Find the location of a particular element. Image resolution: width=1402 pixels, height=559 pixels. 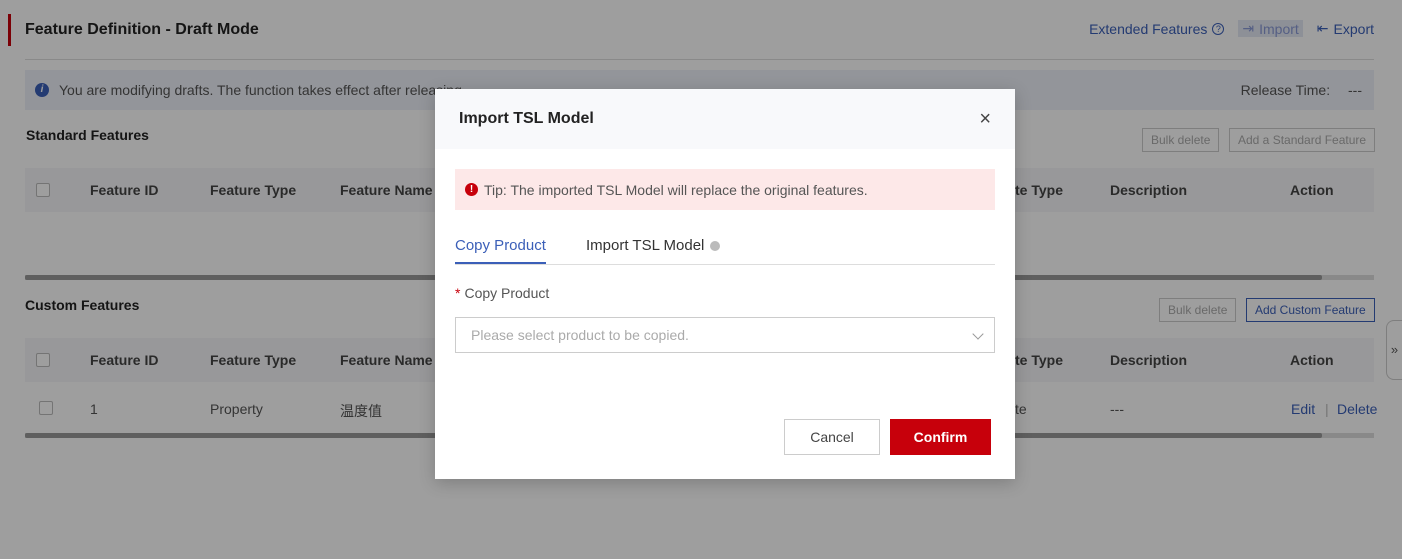

help-icon is located at coordinates (715, 246).